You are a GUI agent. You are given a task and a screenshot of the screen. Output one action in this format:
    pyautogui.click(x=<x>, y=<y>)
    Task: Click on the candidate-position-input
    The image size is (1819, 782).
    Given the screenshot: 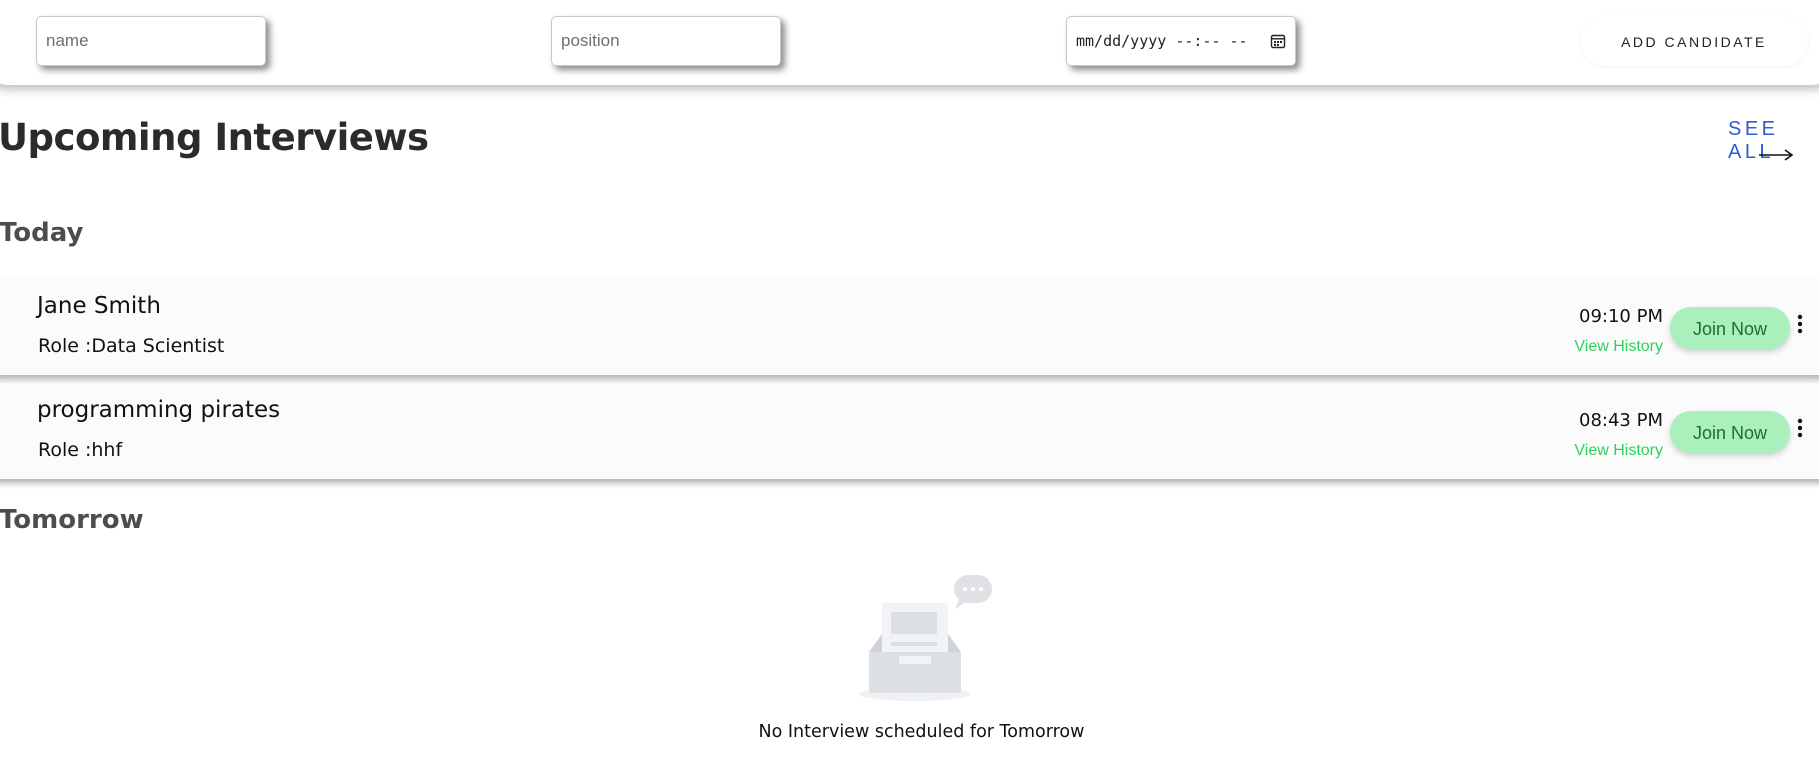 What is the action you would take?
    pyautogui.click(x=666, y=41)
    